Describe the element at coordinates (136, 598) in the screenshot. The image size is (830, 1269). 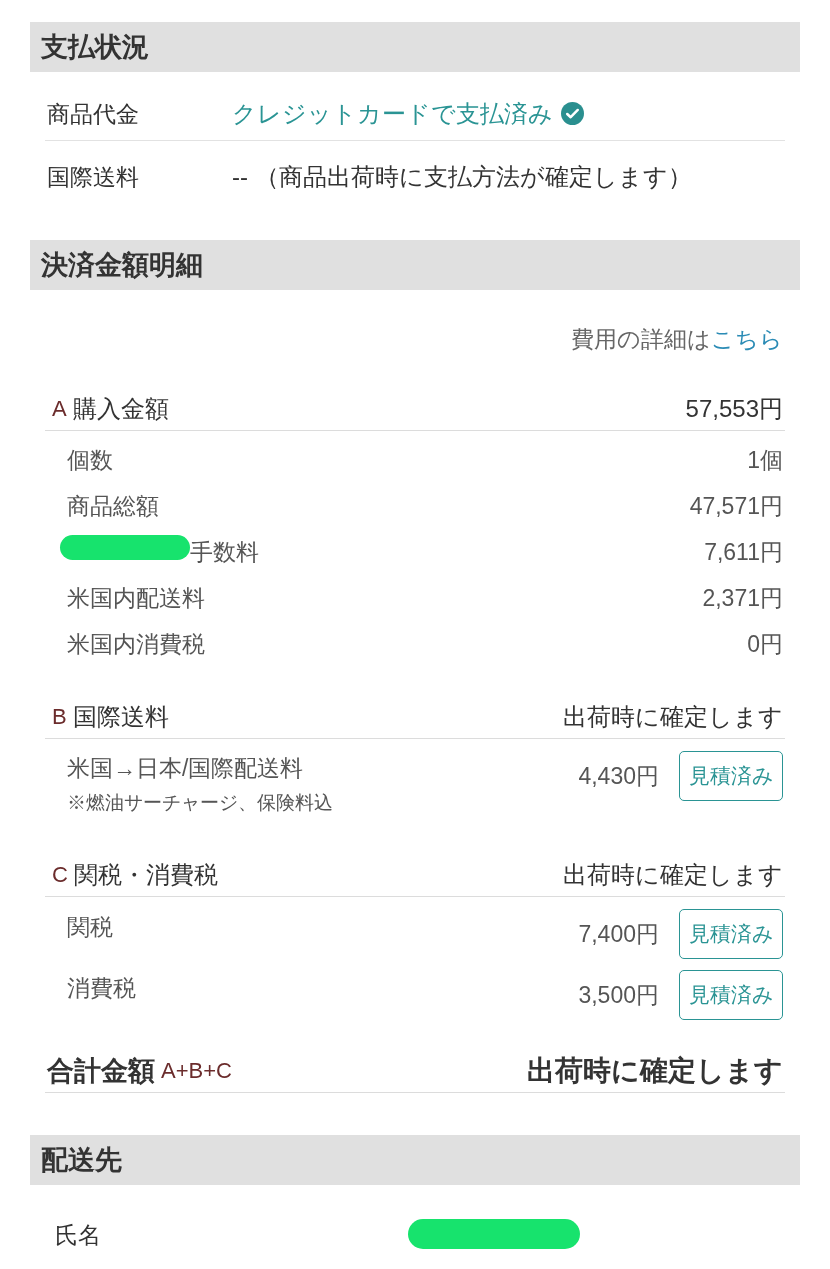
I see `item-label: 米国内配送料` at that location.